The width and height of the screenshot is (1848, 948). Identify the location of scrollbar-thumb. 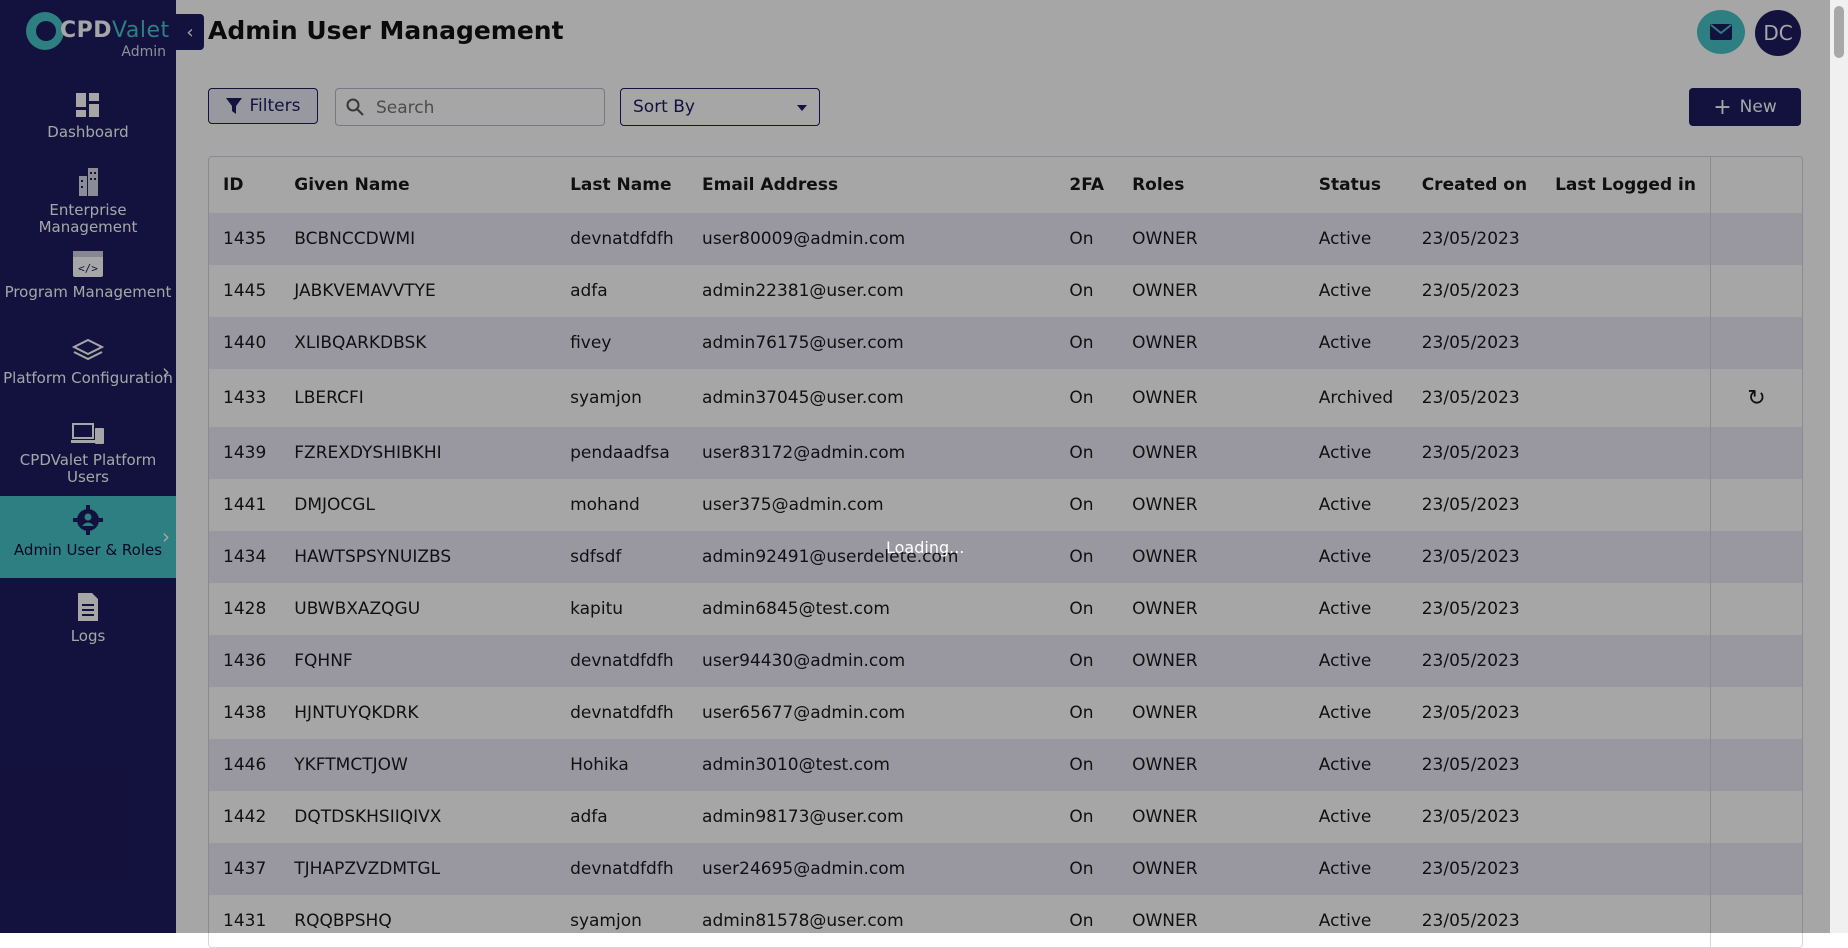
(1839, 32).